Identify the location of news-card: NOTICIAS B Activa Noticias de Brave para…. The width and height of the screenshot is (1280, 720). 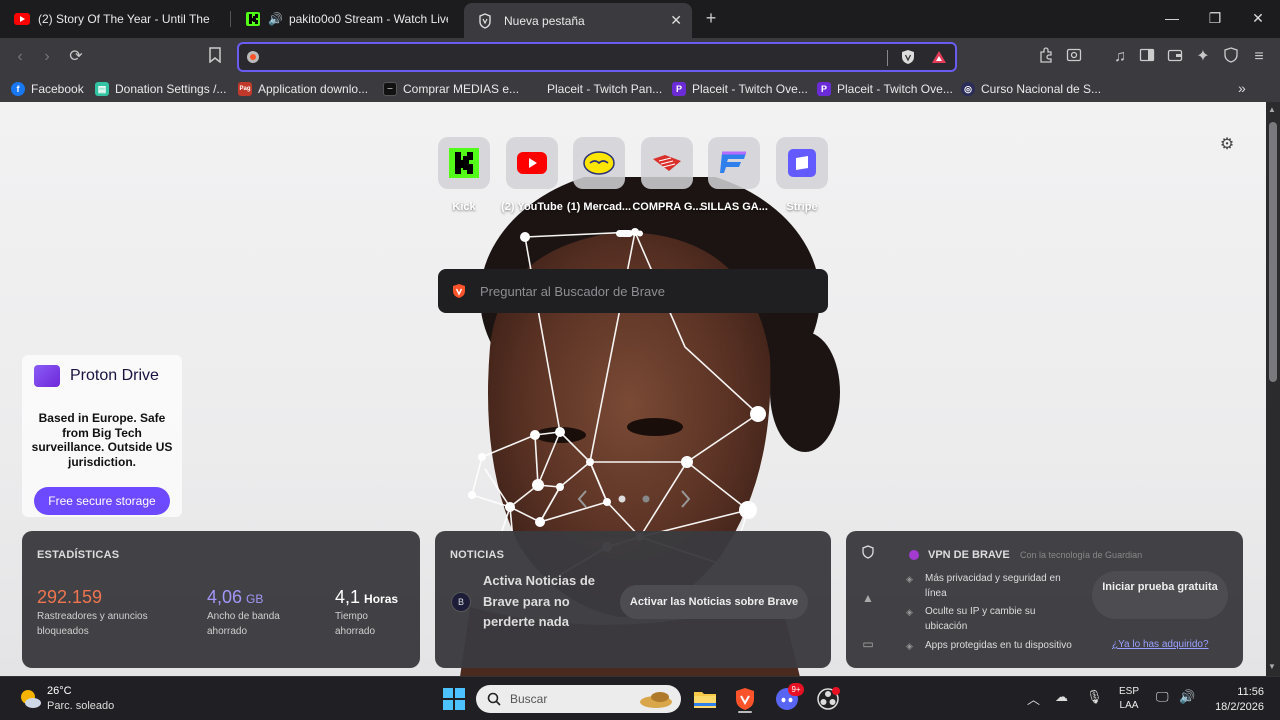
(633, 599).